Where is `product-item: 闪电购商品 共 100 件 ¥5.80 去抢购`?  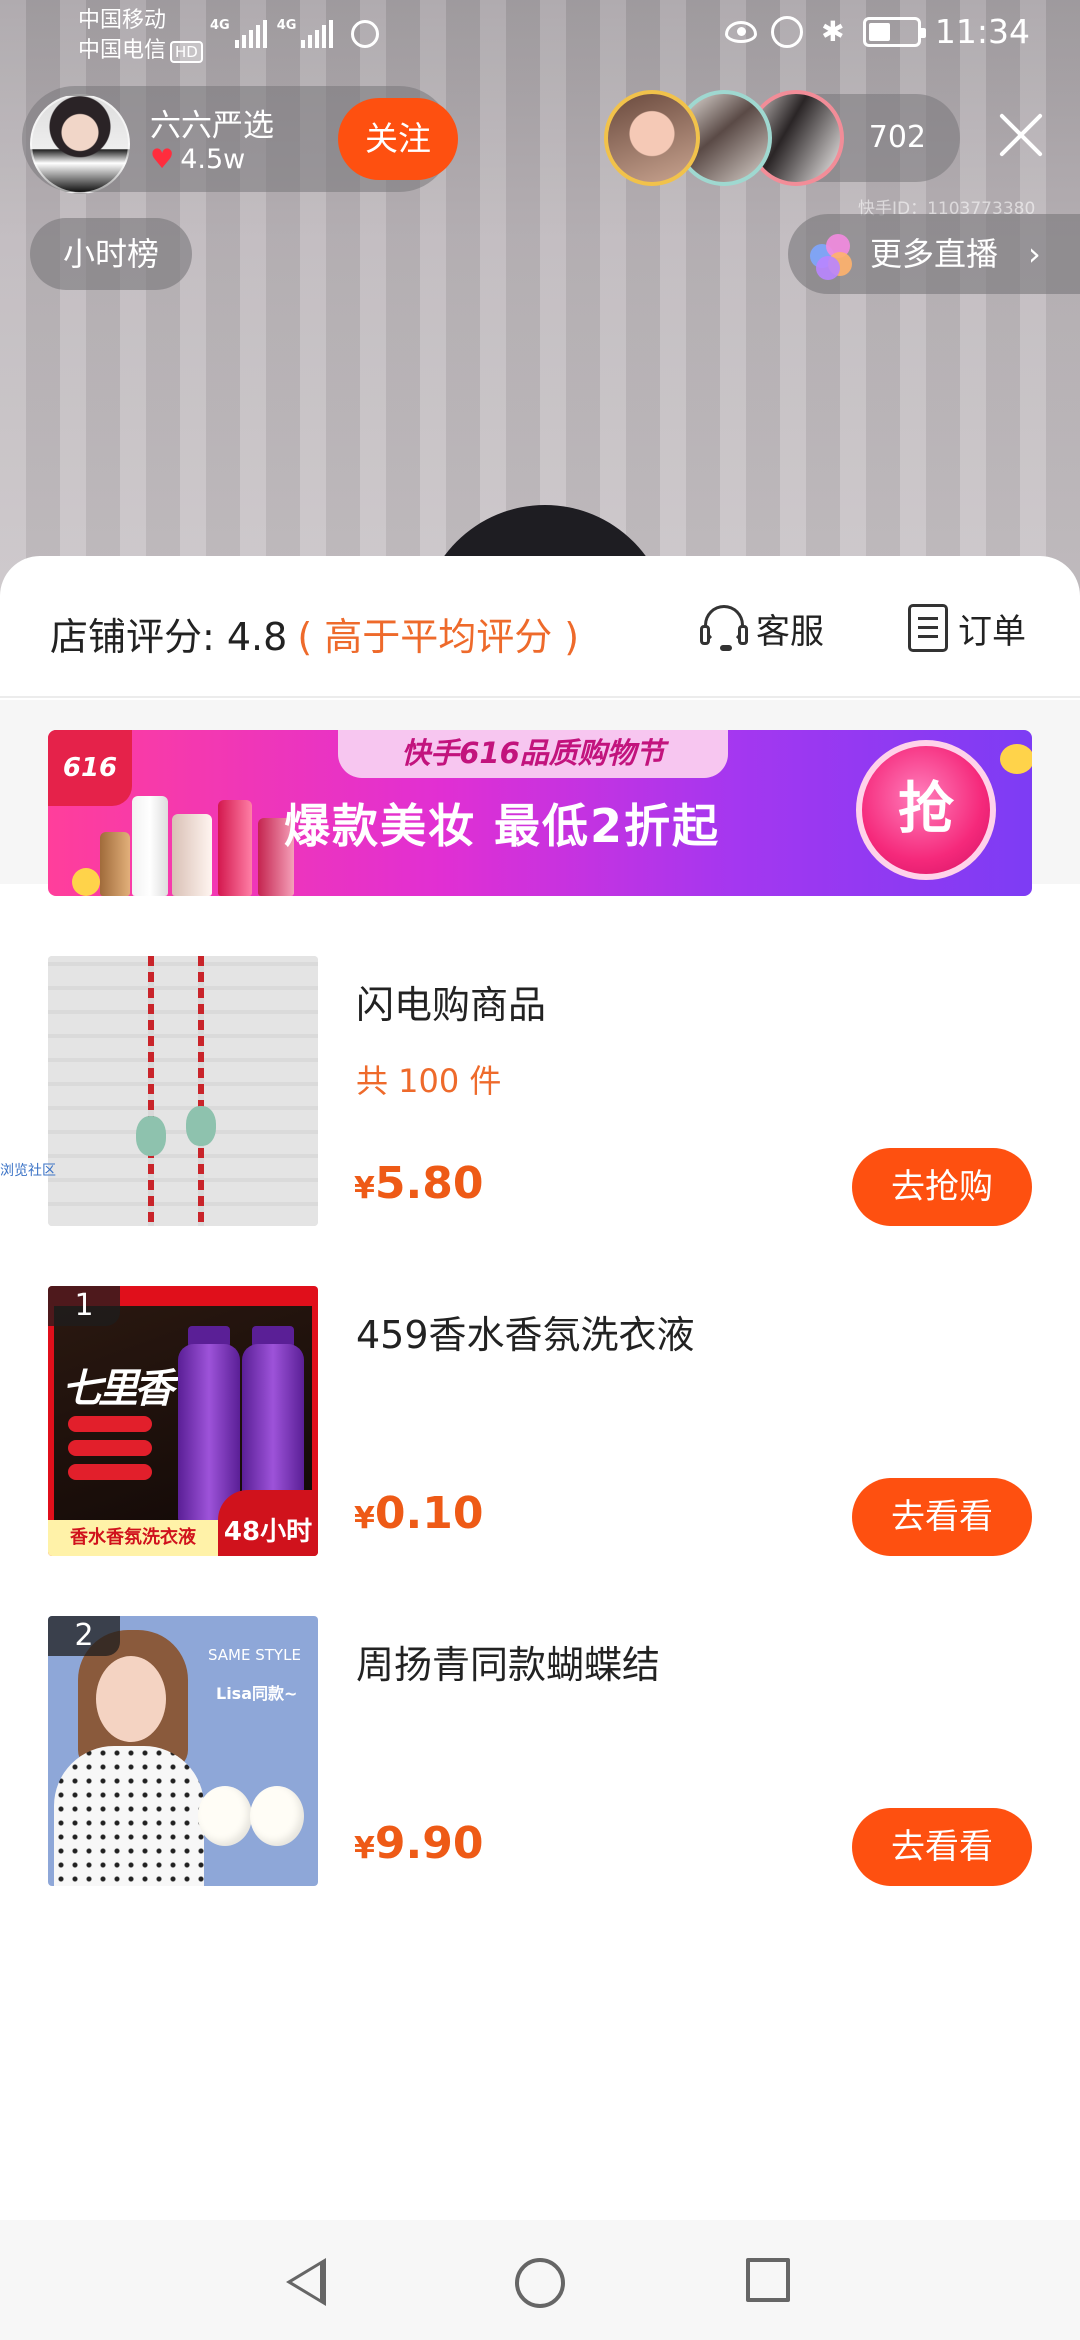 product-item: 闪电购商品 共 100 件 ¥5.80 去抢购 is located at coordinates (540, 1092).